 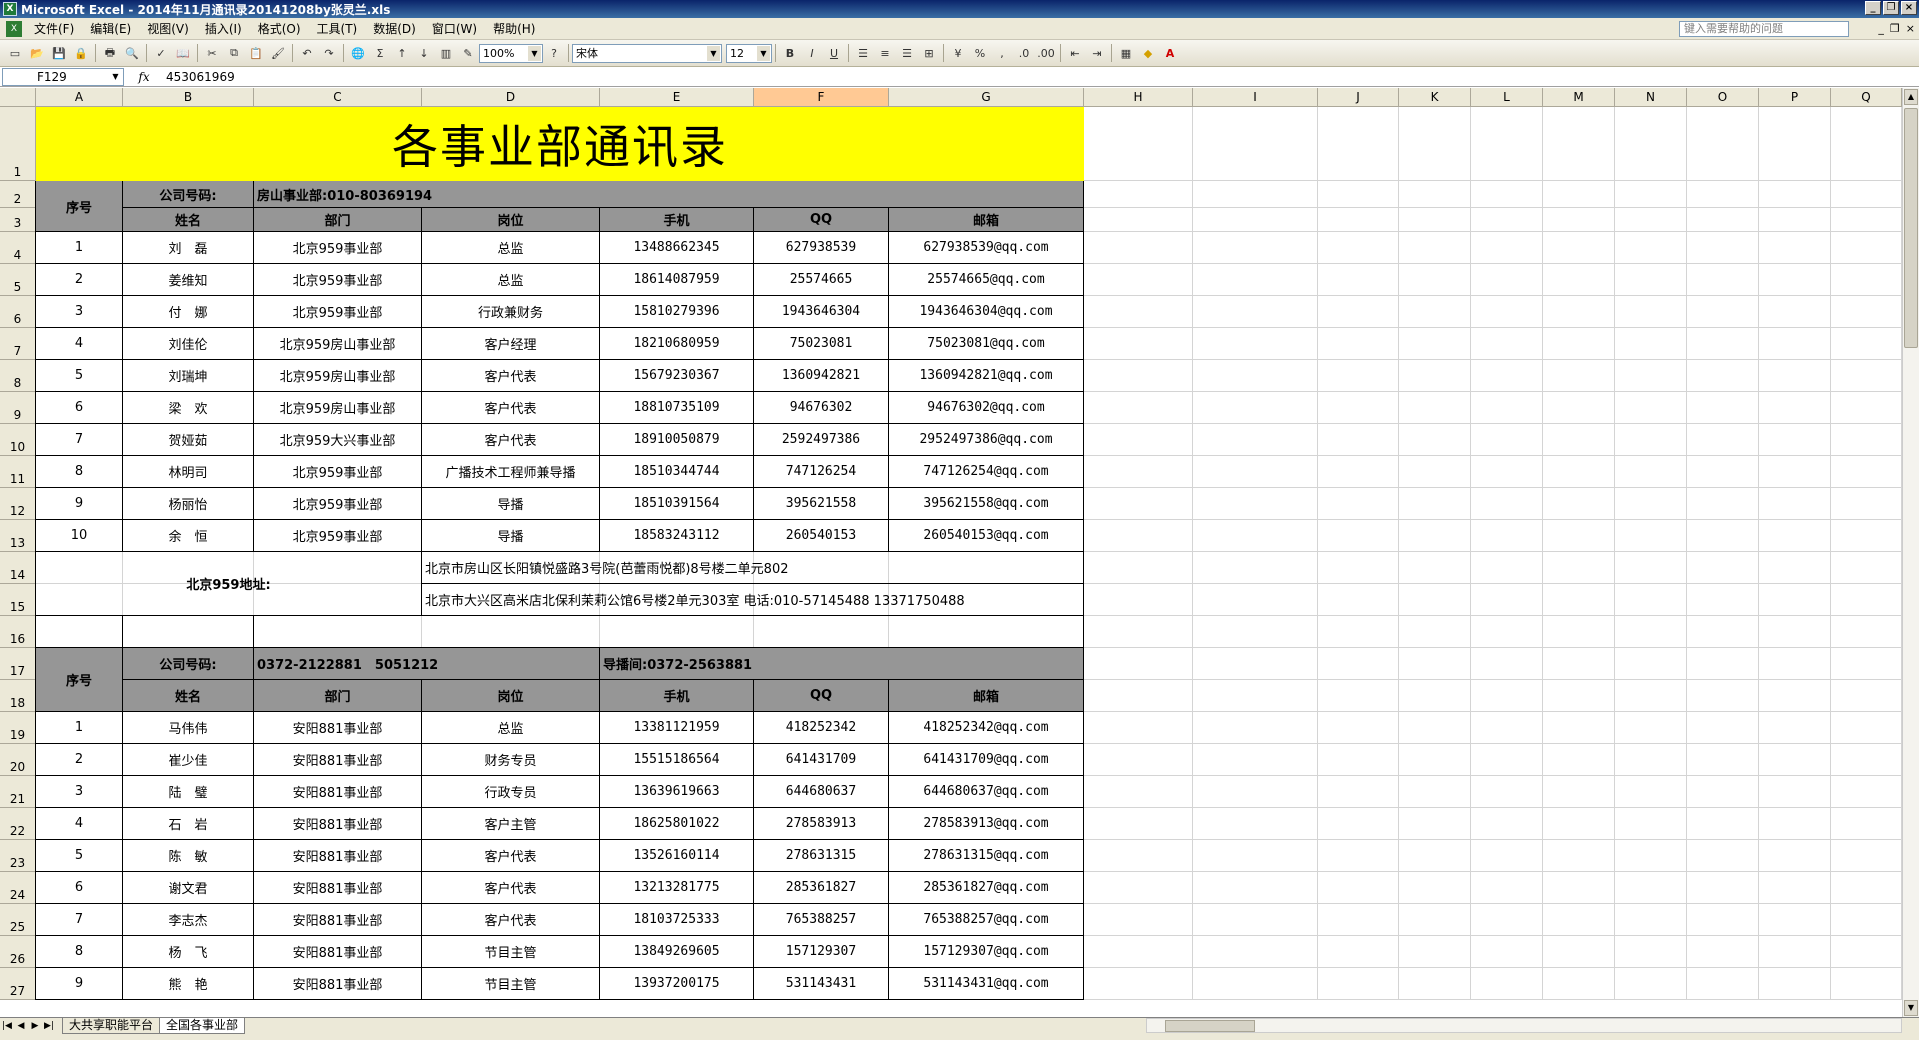 What do you see at coordinates (1911, 1008) in the screenshot?
I see `scroll-down-icon: ▼` at bounding box center [1911, 1008].